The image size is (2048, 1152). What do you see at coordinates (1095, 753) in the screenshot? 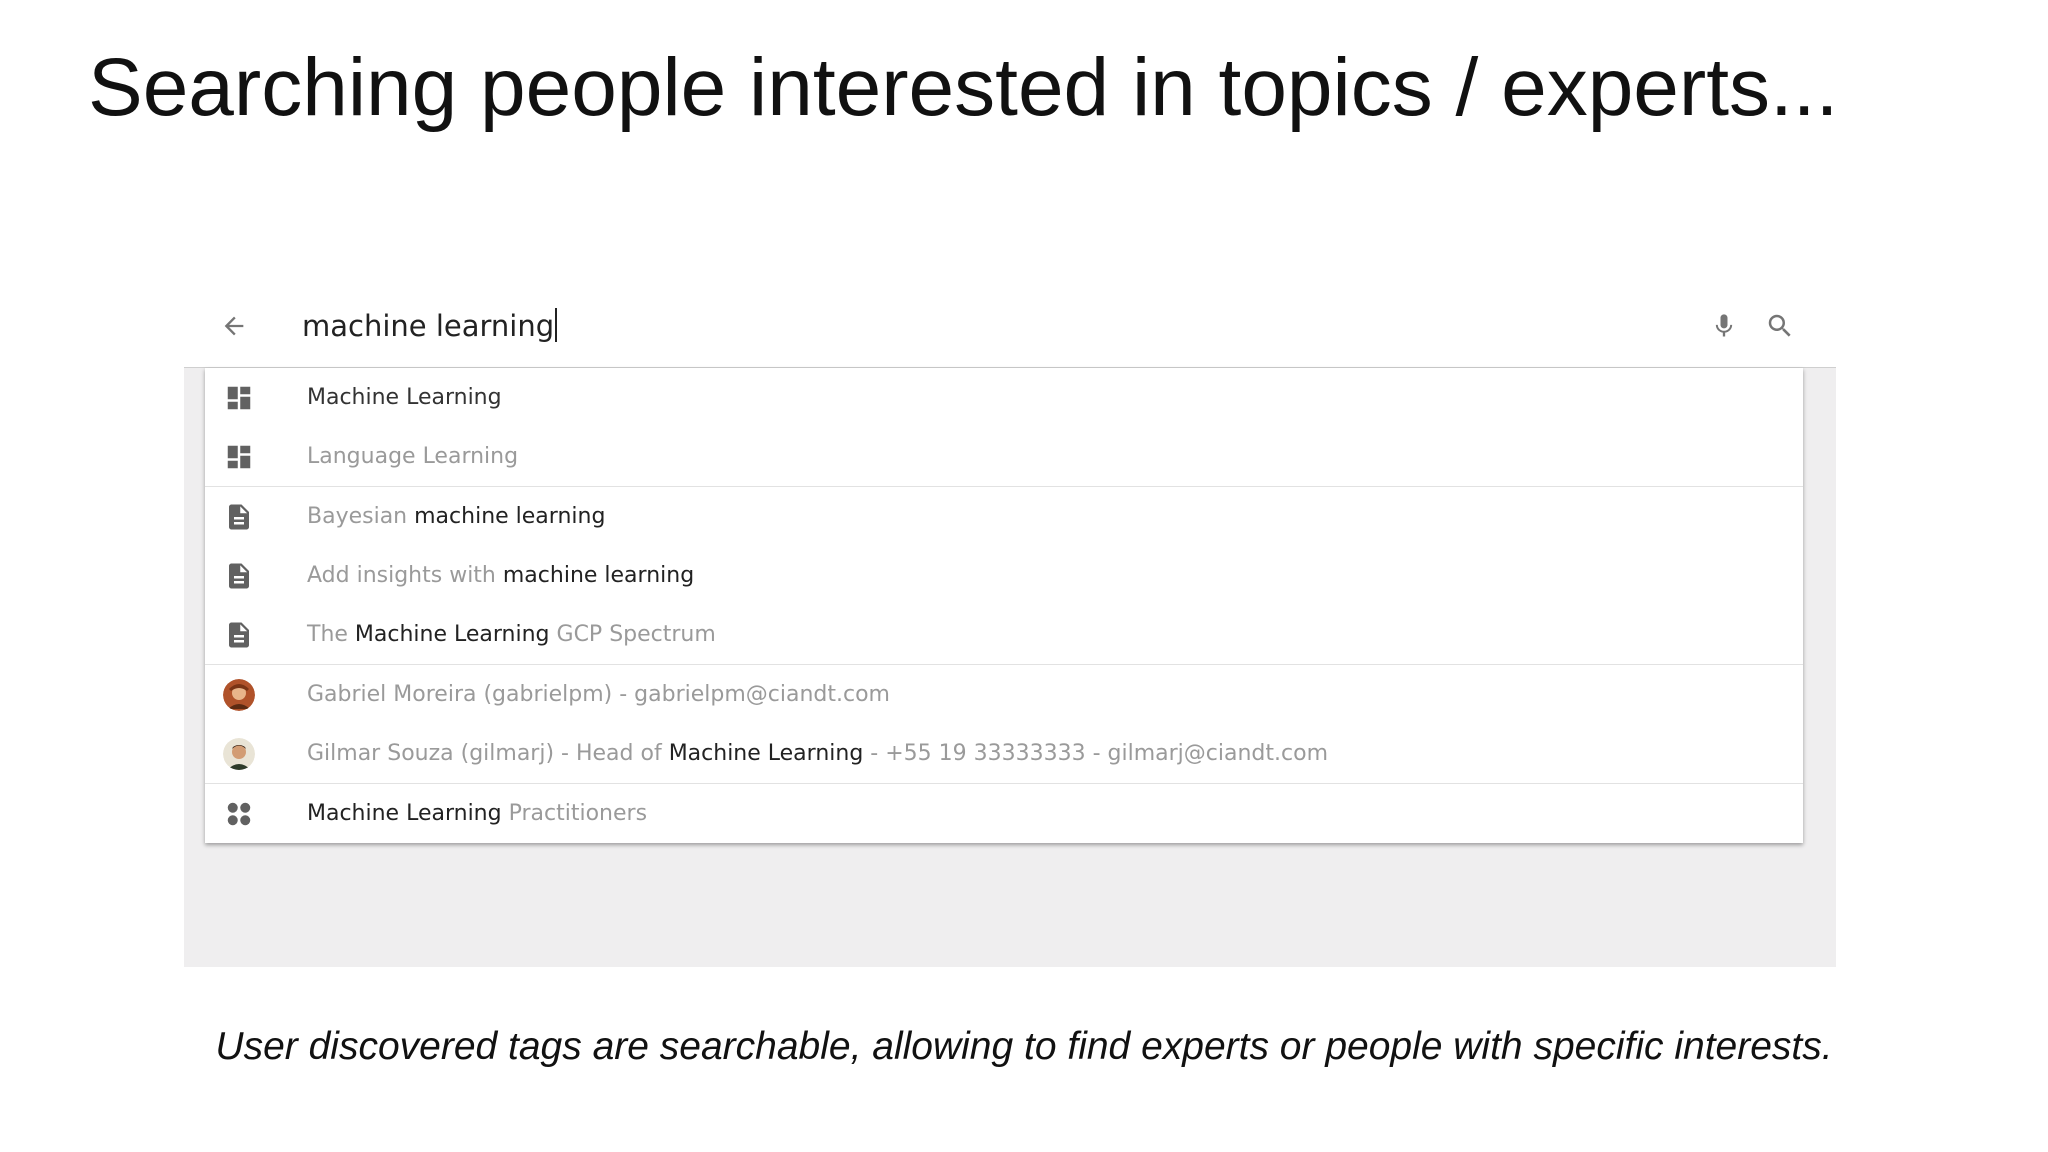
I see `suggestion-suffix: - +55 19 33333333 - gilmarj@ciandt.com` at bounding box center [1095, 753].